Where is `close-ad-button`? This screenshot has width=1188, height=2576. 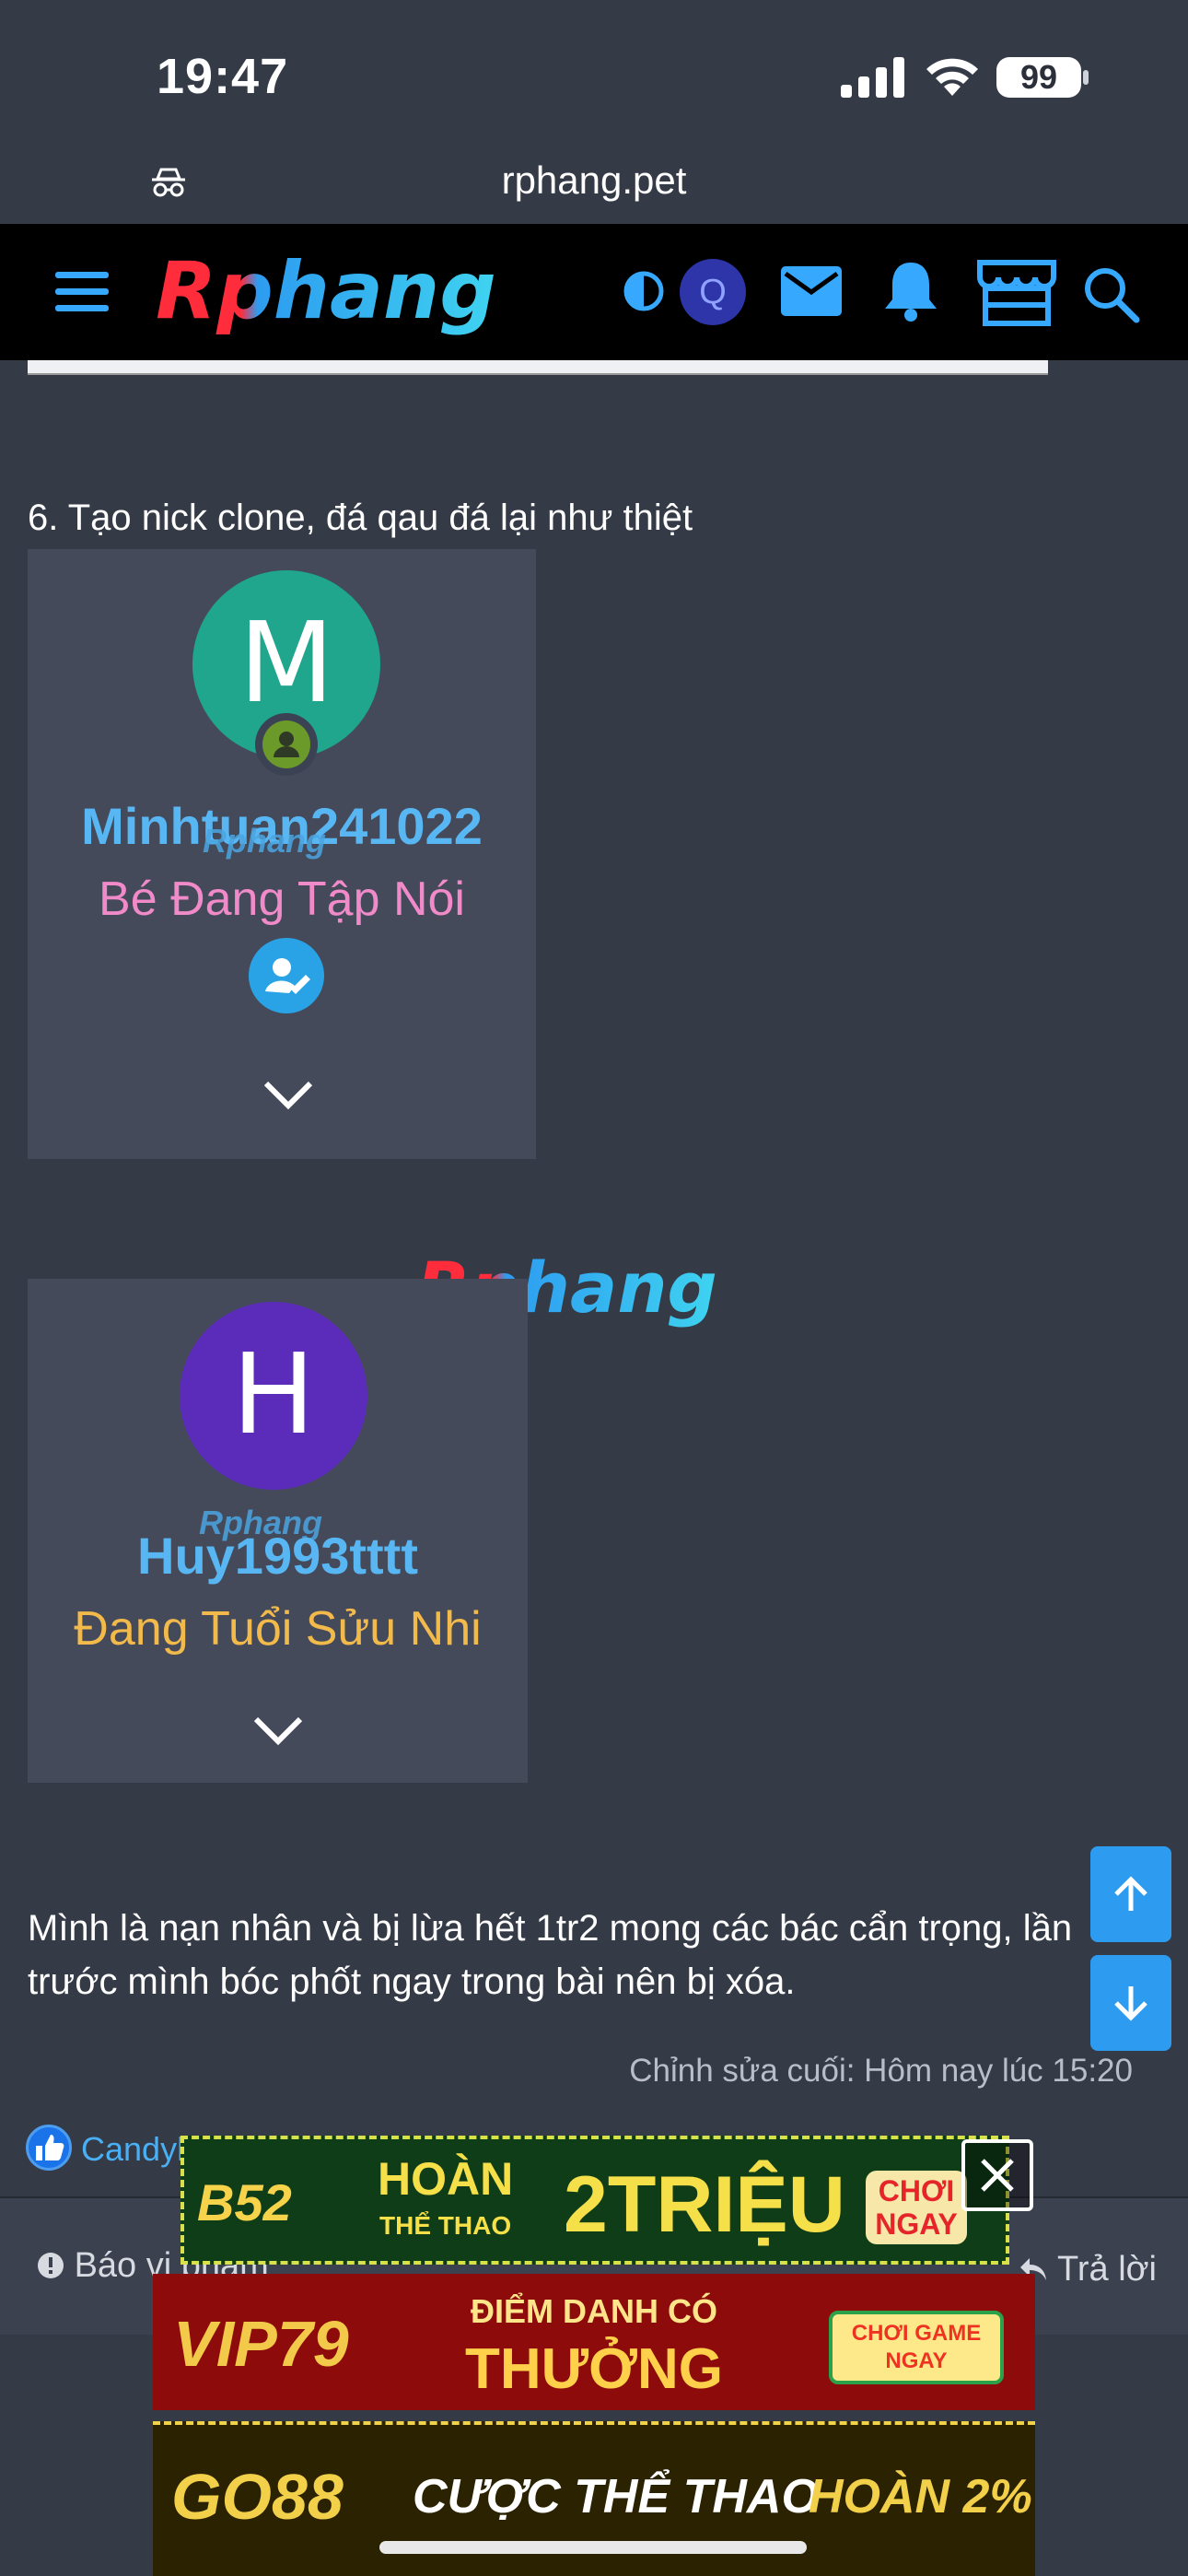
close-ad-button is located at coordinates (997, 2175).